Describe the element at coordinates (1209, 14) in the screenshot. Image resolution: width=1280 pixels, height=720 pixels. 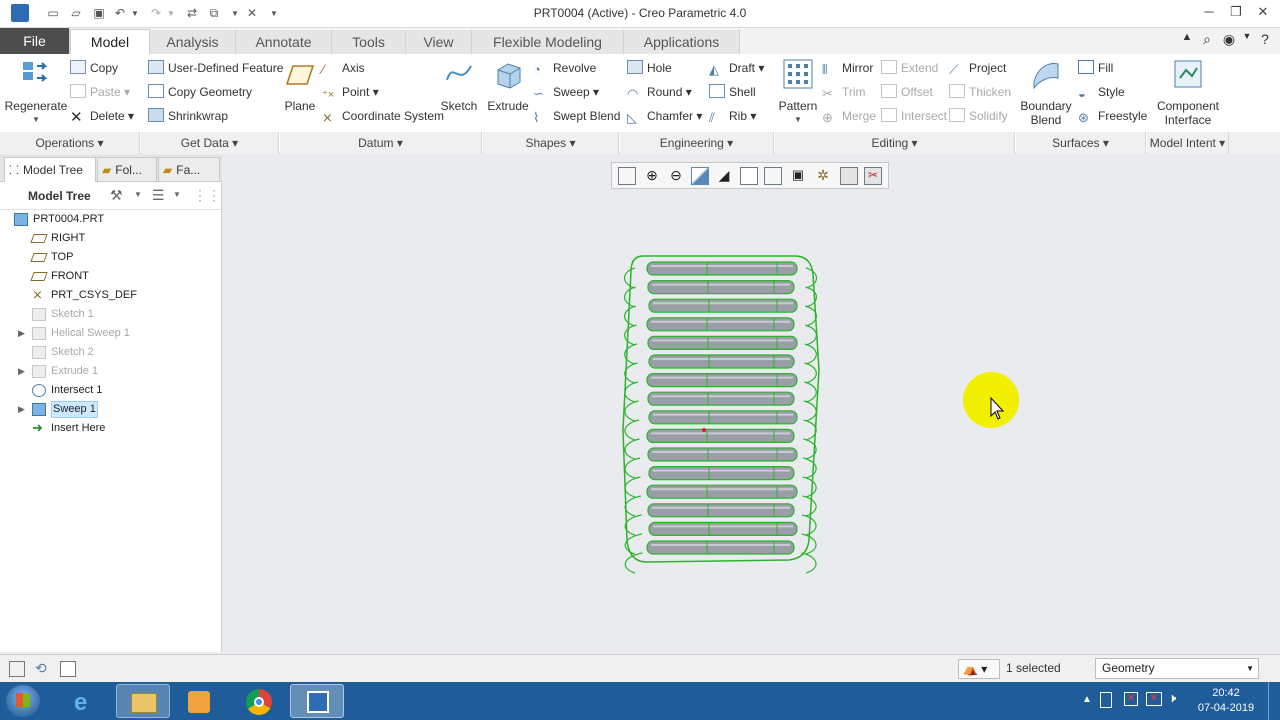
I see `minimize-button: ─` at that location.